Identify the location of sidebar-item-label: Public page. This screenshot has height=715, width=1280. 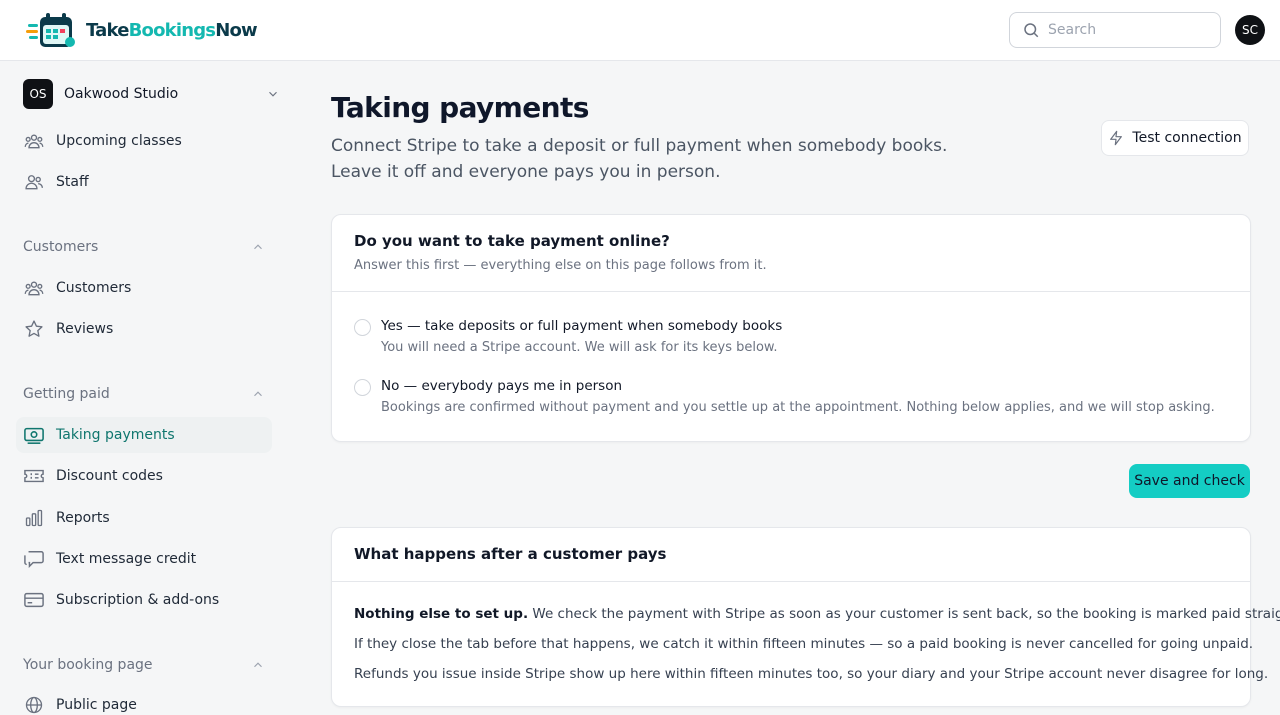
(96, 705).